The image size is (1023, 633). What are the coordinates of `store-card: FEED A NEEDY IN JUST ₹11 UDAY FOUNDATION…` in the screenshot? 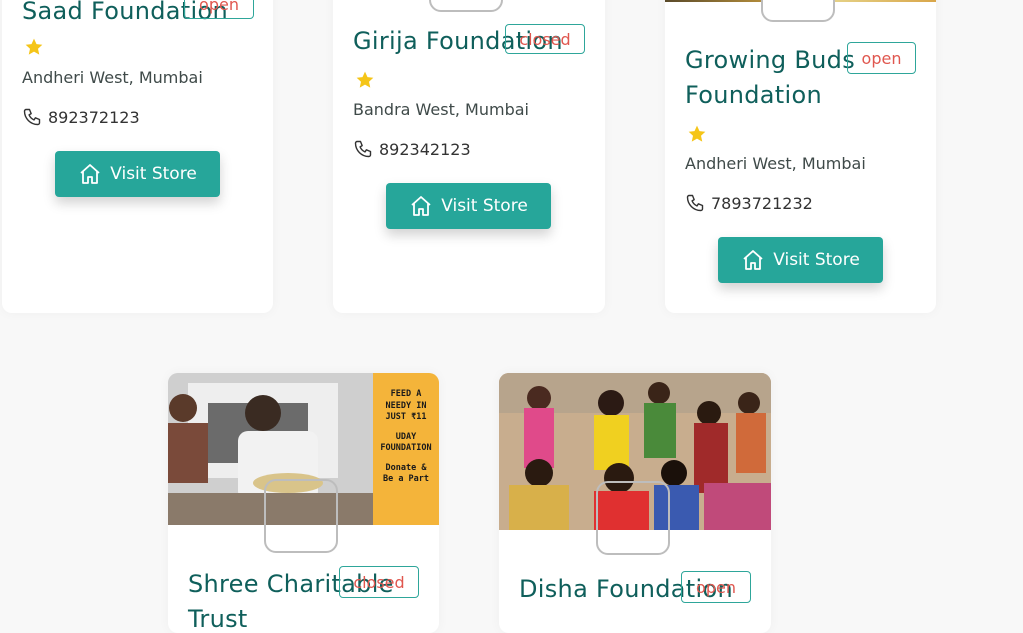 It's located at (303, 503).